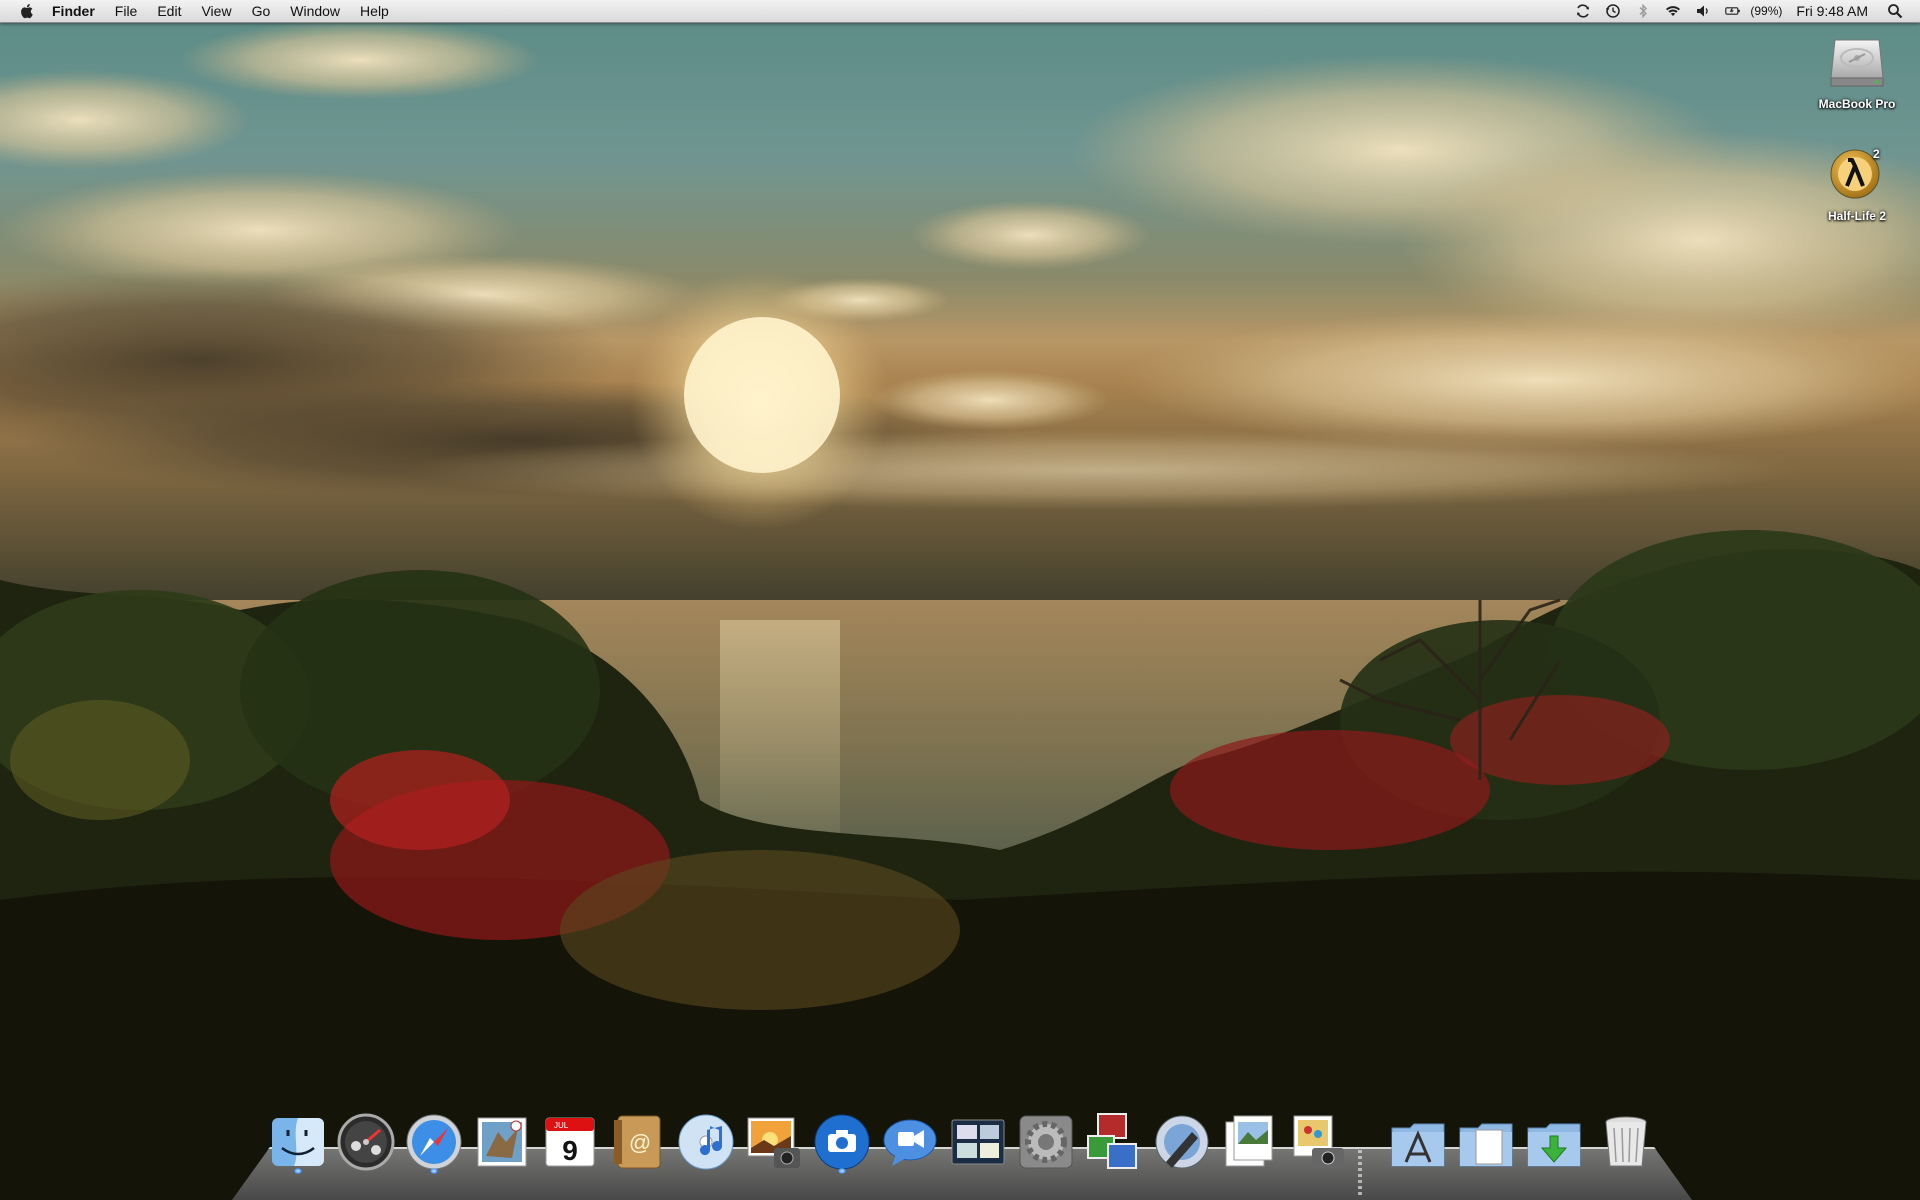 Image resolution: width=1920 pixels, height=1200 pixels. Describe the element at coordinates (1857, 104) in the screenshot. I see `desktop-icon-label: MacBook Pro` at that location.